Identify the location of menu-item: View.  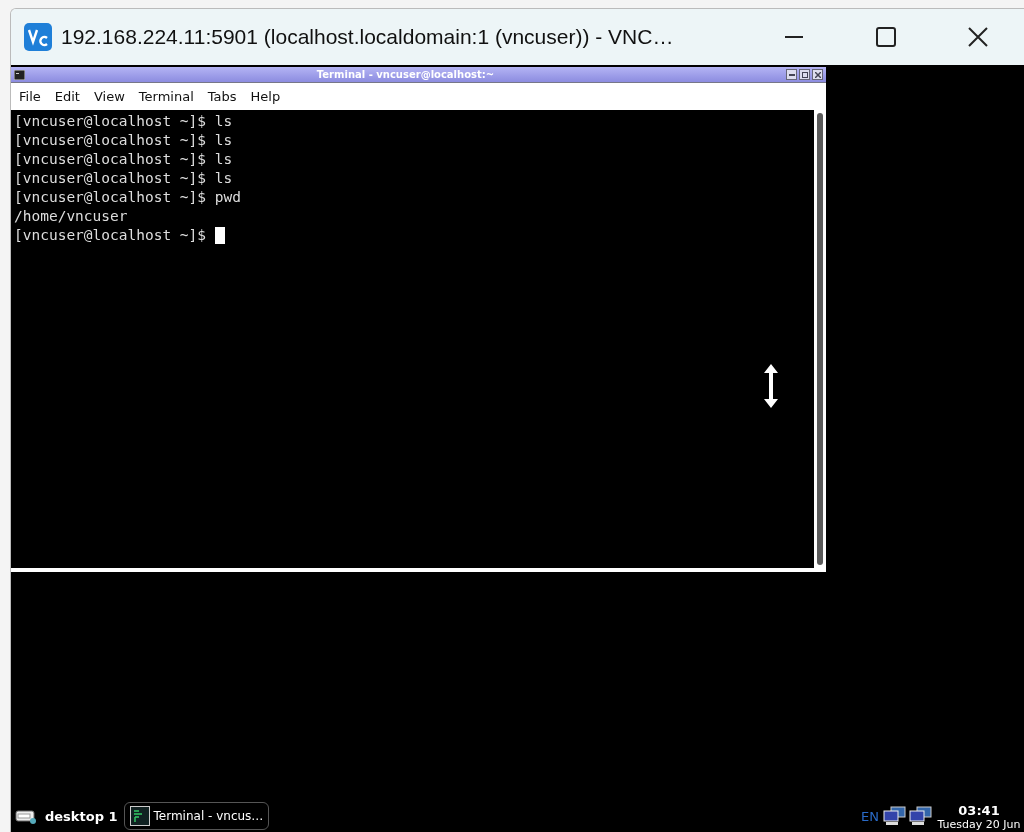
(109, 96).